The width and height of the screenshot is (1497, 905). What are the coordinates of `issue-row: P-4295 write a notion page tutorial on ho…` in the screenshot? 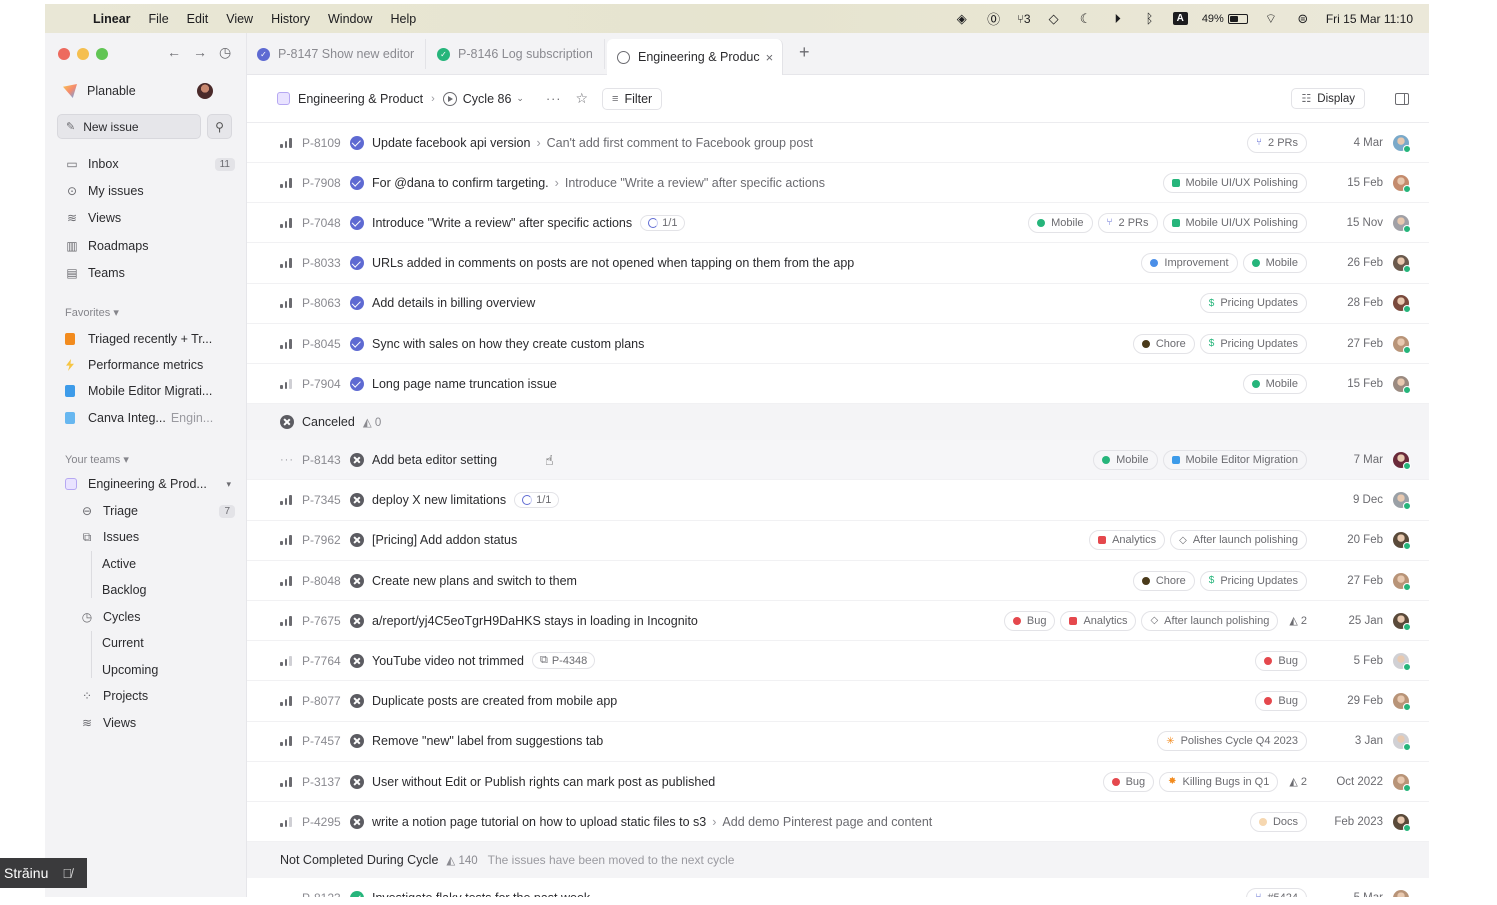 It's located at (838, 822).